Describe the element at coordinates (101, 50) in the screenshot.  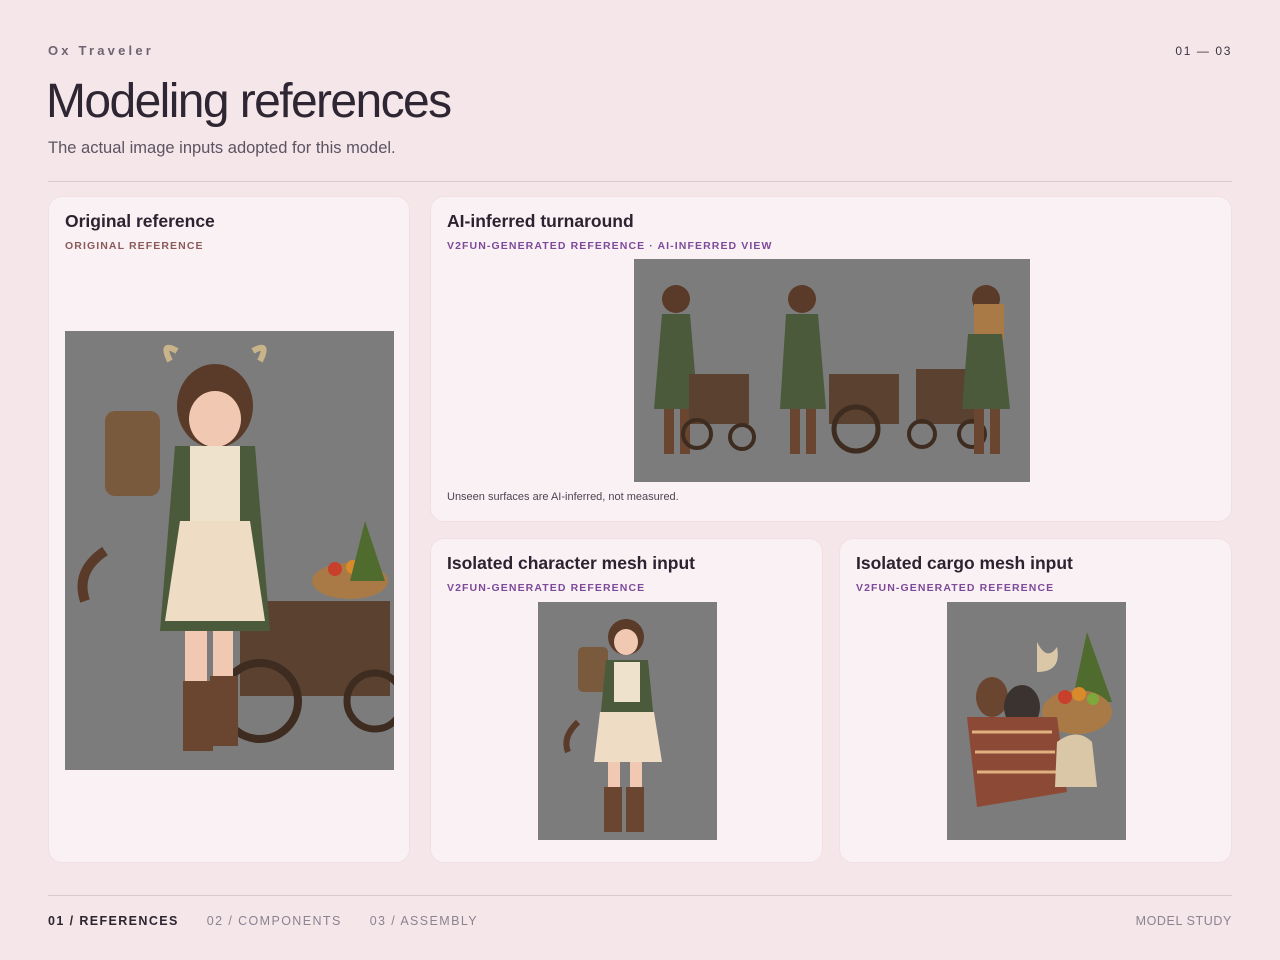
I see `brand-label: Ox Traveler` at that location.